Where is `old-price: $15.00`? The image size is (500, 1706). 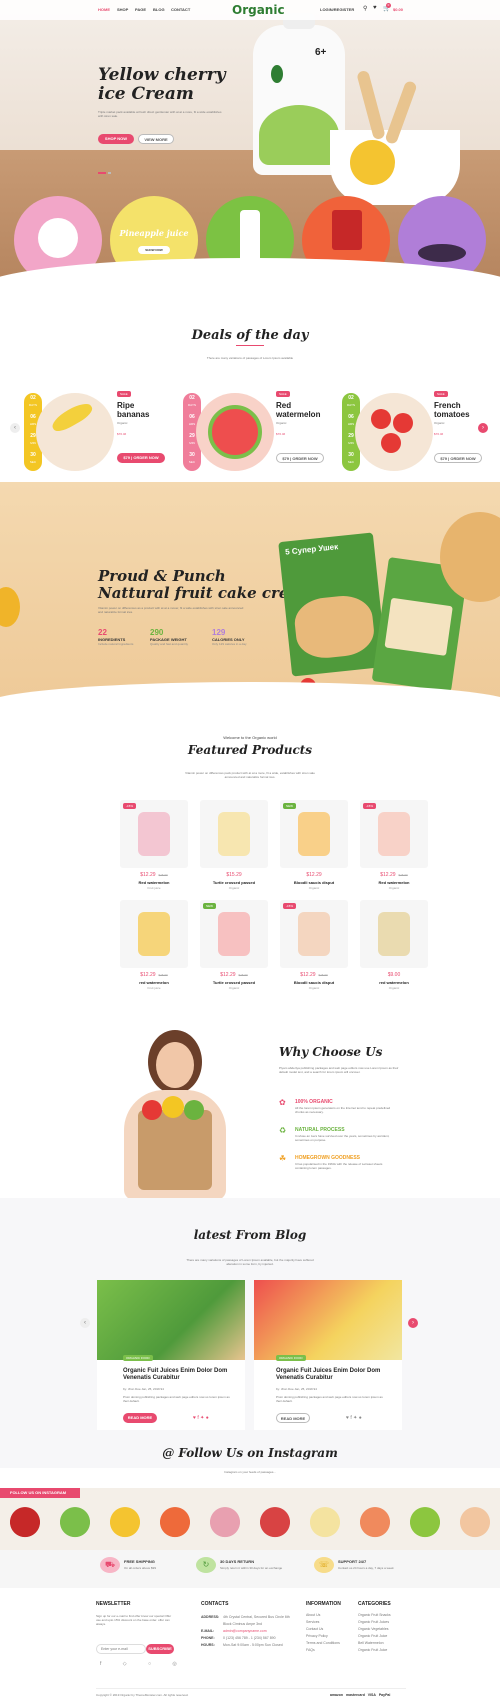
old-price: $15.00 is located at coordinates (403, 875).